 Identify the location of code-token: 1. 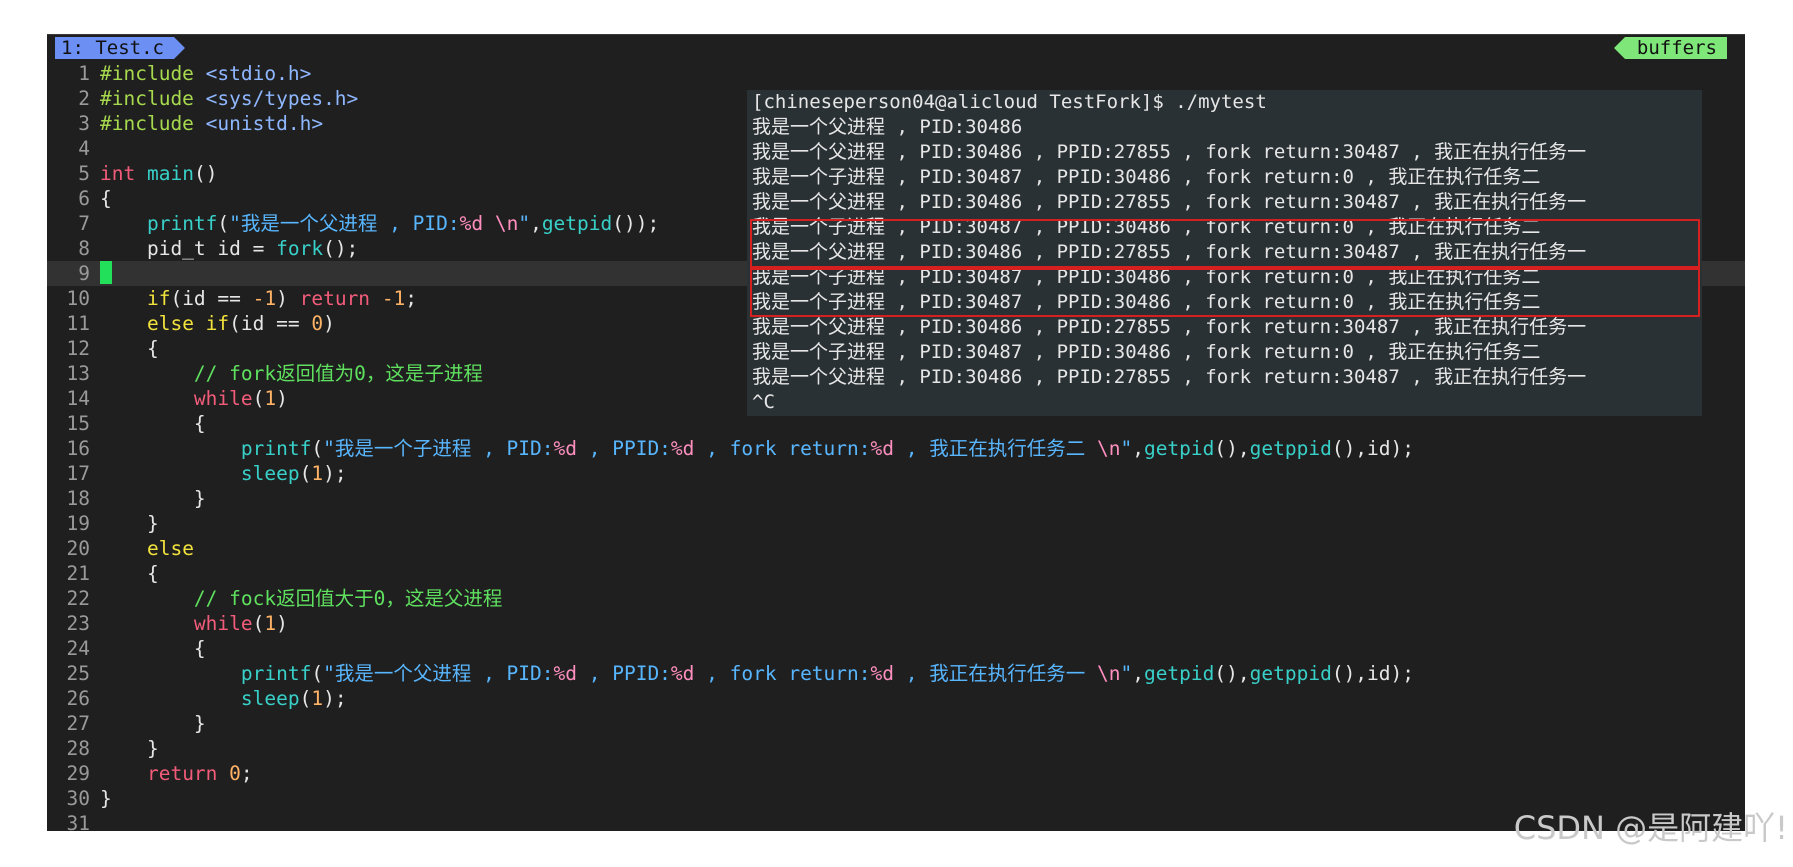
(317, 473).